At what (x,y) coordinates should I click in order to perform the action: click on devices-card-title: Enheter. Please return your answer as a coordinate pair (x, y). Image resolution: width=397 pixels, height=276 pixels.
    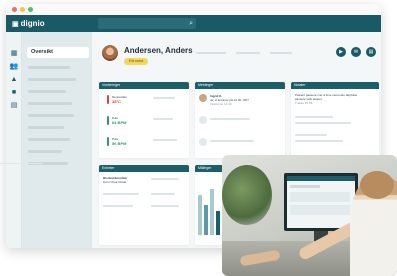
    Looking at the image, I should click on (144, 168).